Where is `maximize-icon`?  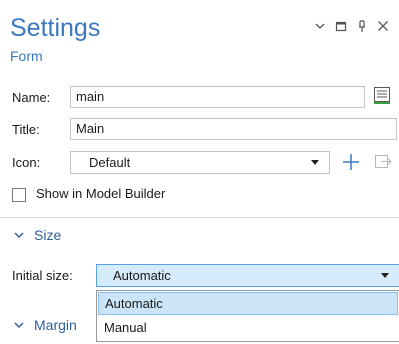
maximize-icon is located at coordinates (341, 26).